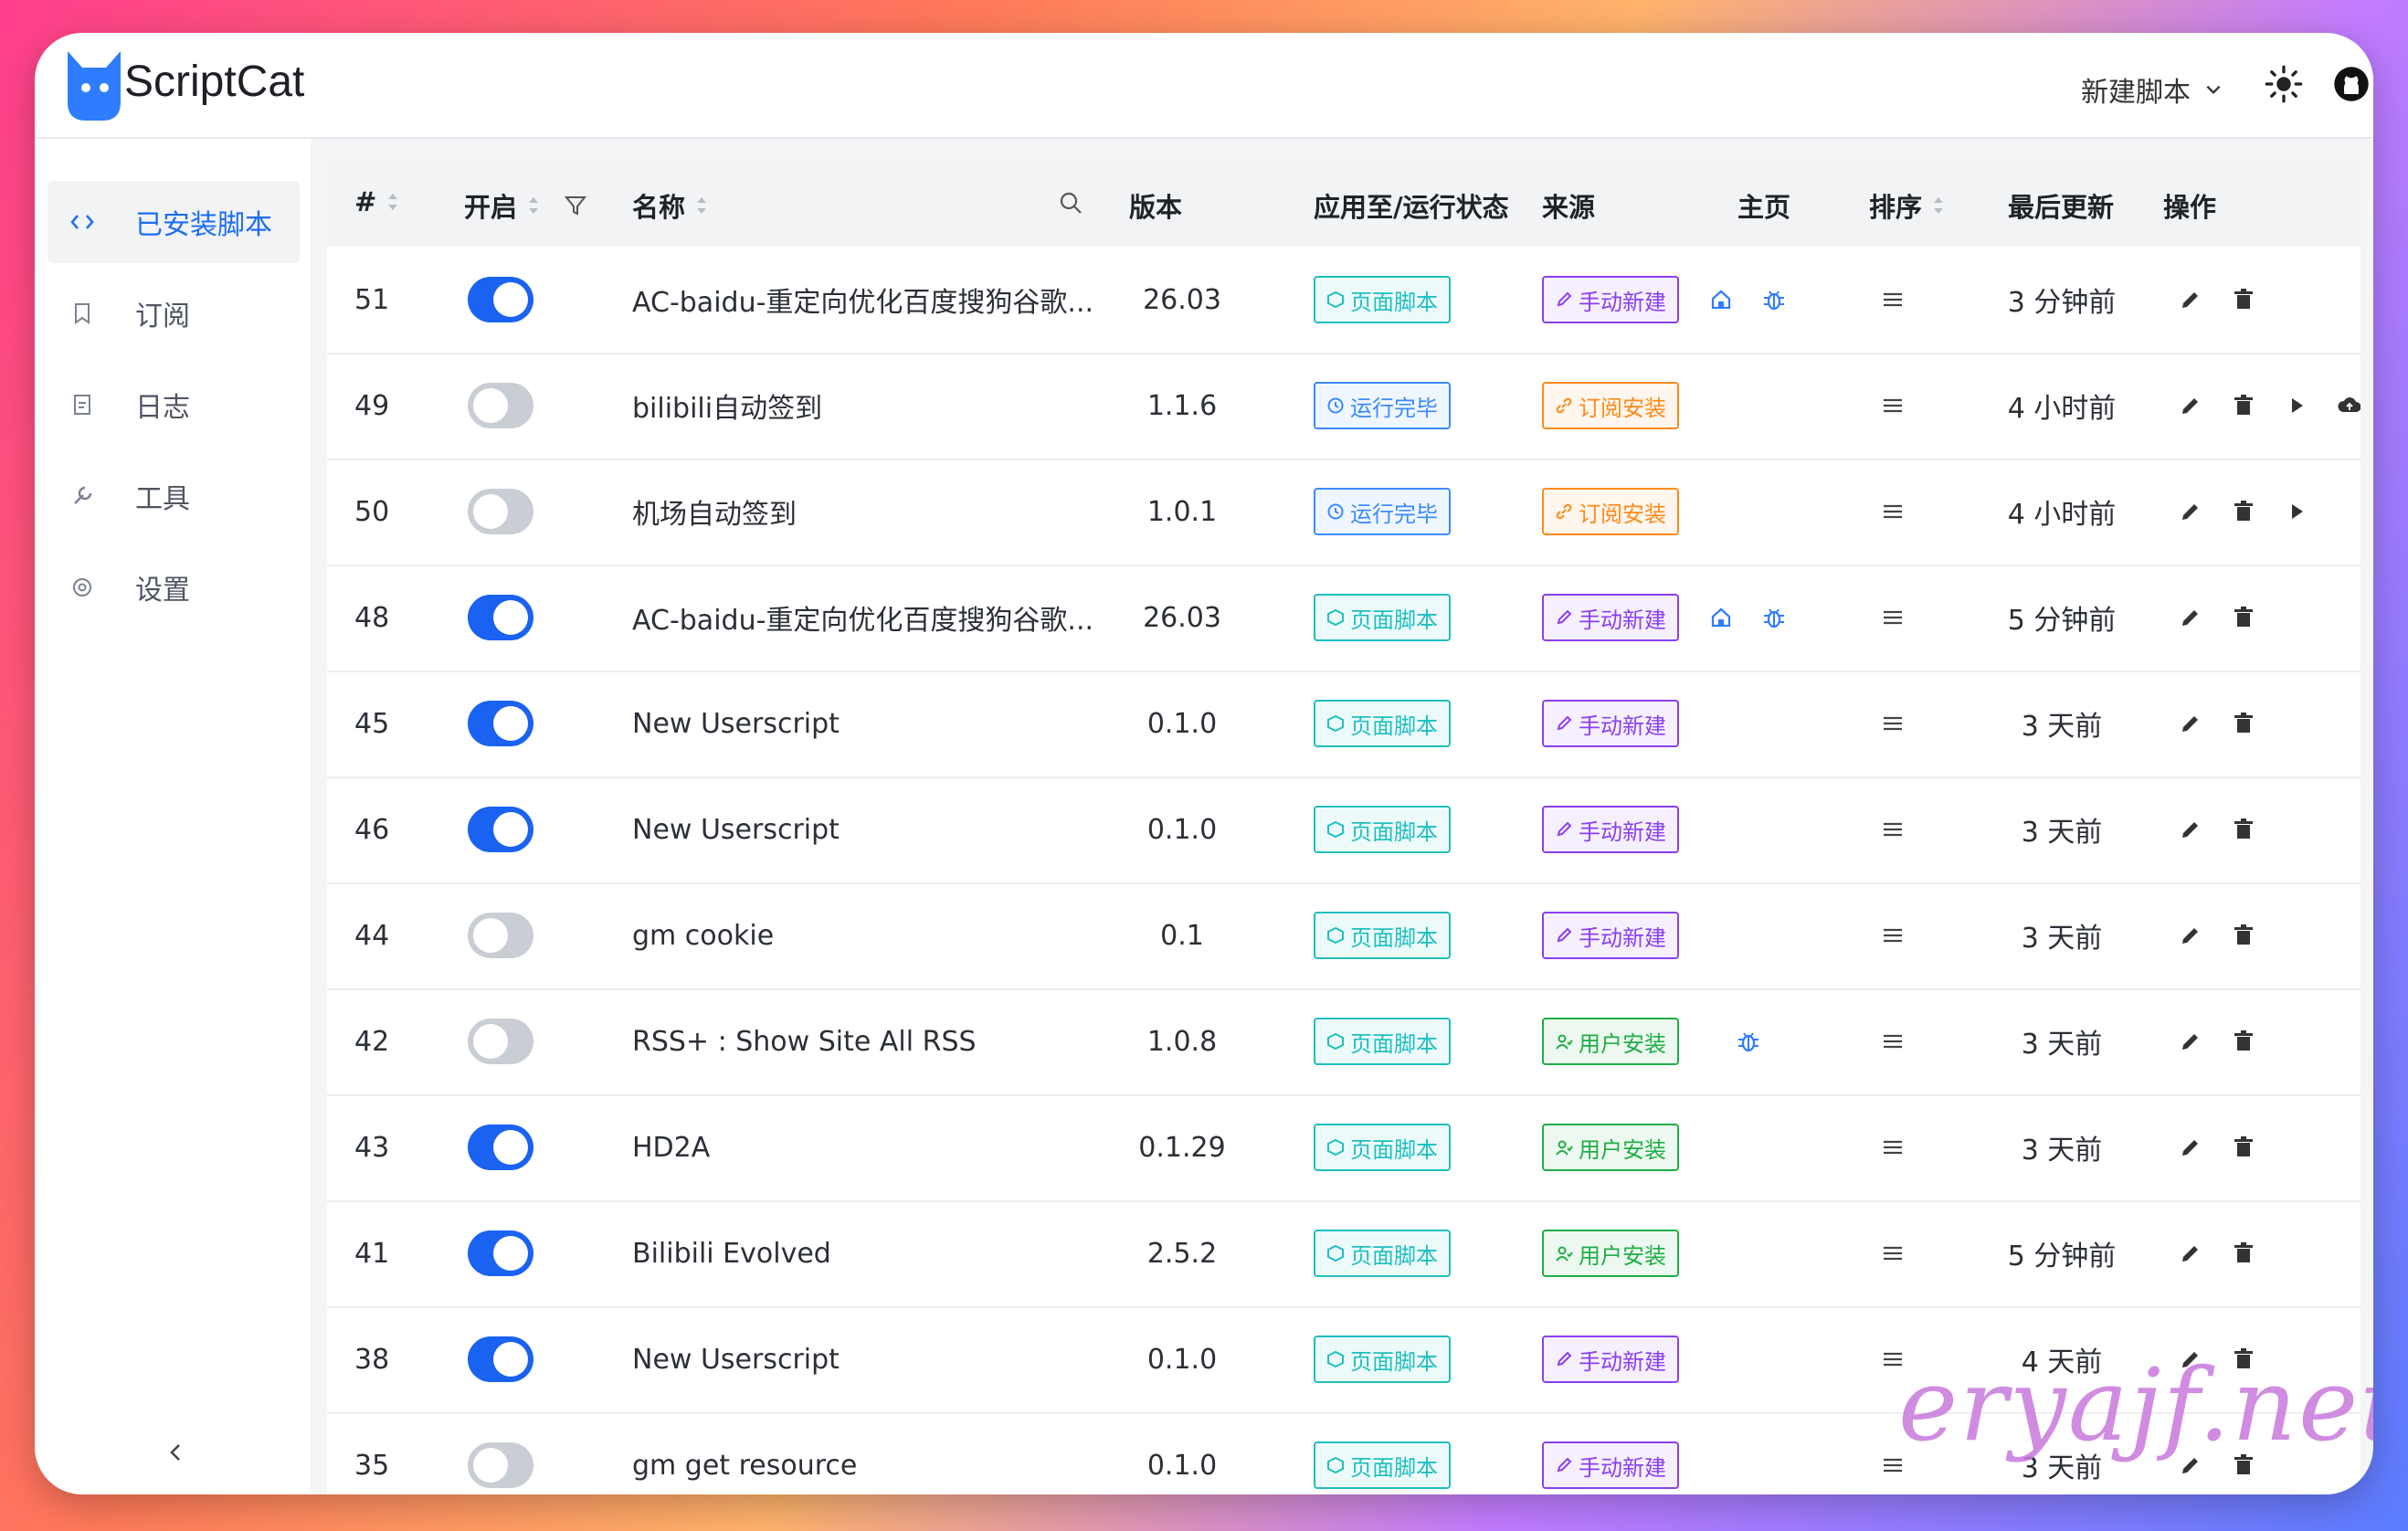 This screenshot has height=1531, width=2408. I want to click on source-tag: 订阅安装, so click(1610, 512).